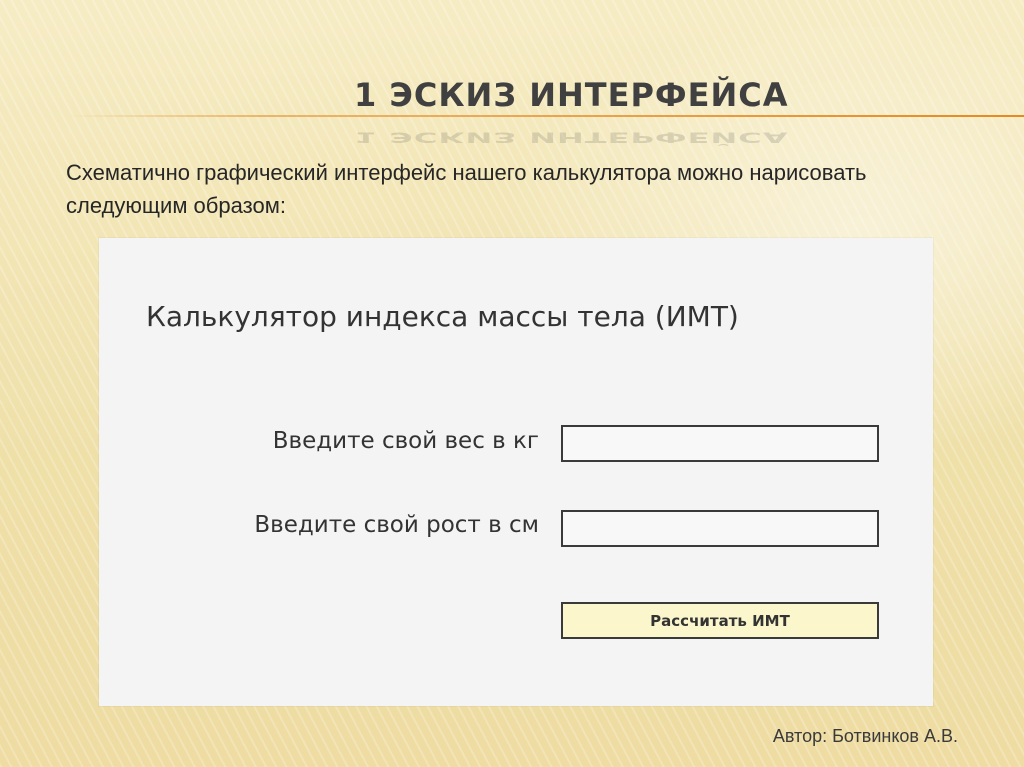 The image size is (1024, 767). I want to click on slide-title: 1 ЭСКИЗ ИНТЕРФЕЙСА, so click(571, 95).